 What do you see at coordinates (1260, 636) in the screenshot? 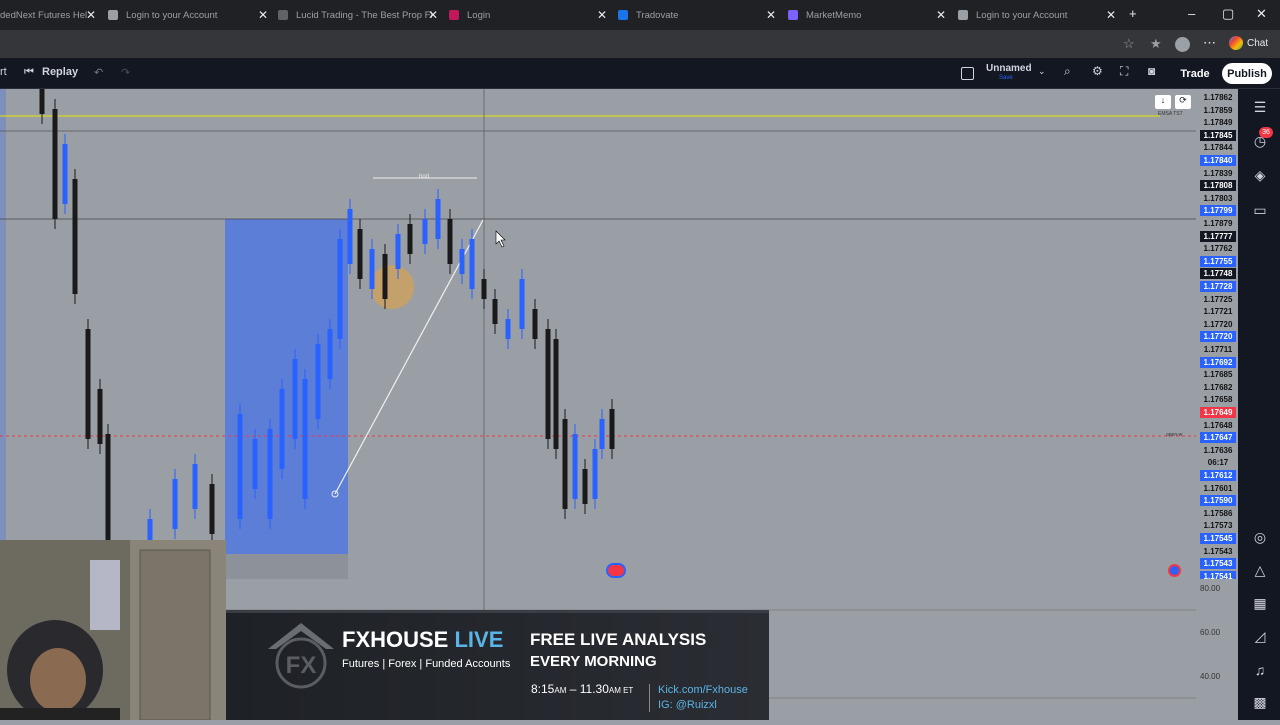
I see `signal-icon: ◿` at bounding box center [1260, 636].